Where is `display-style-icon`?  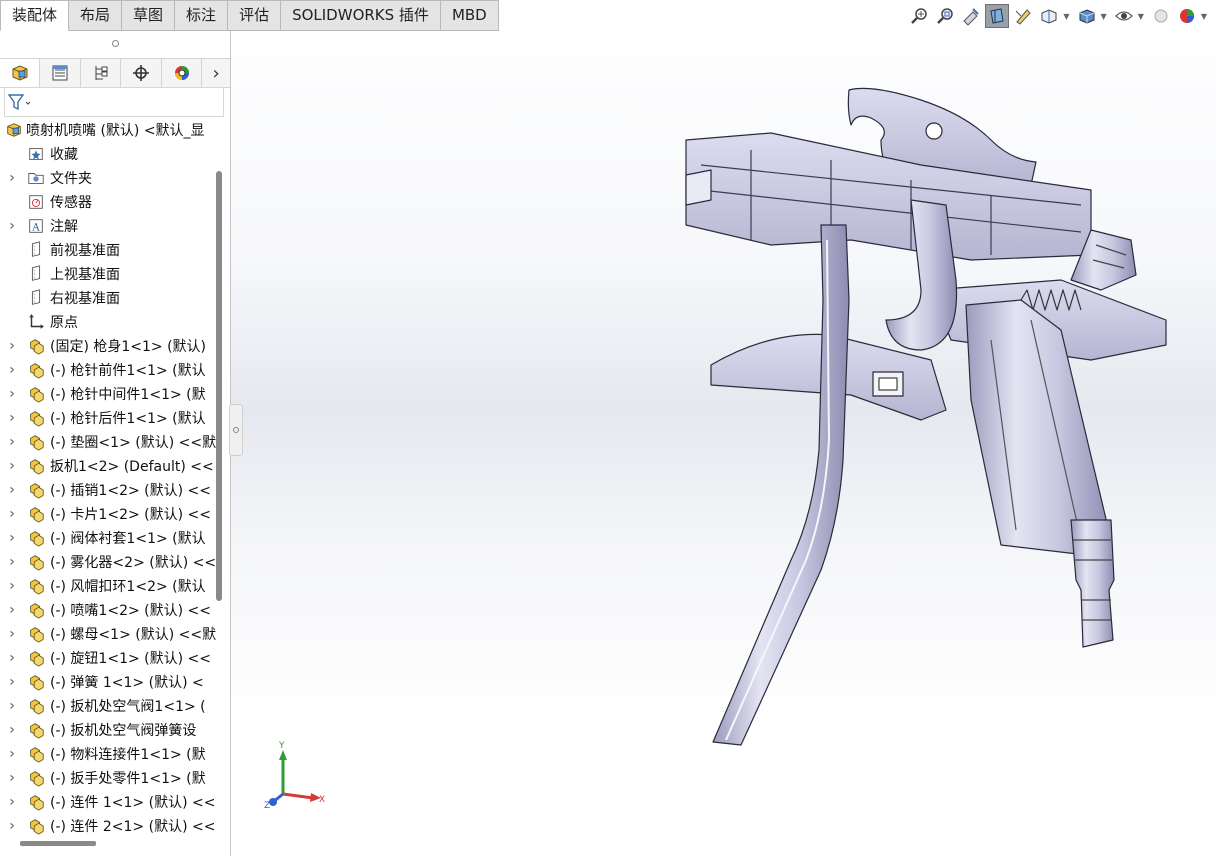
display-style-icon is located at coordinates (1087, 16).